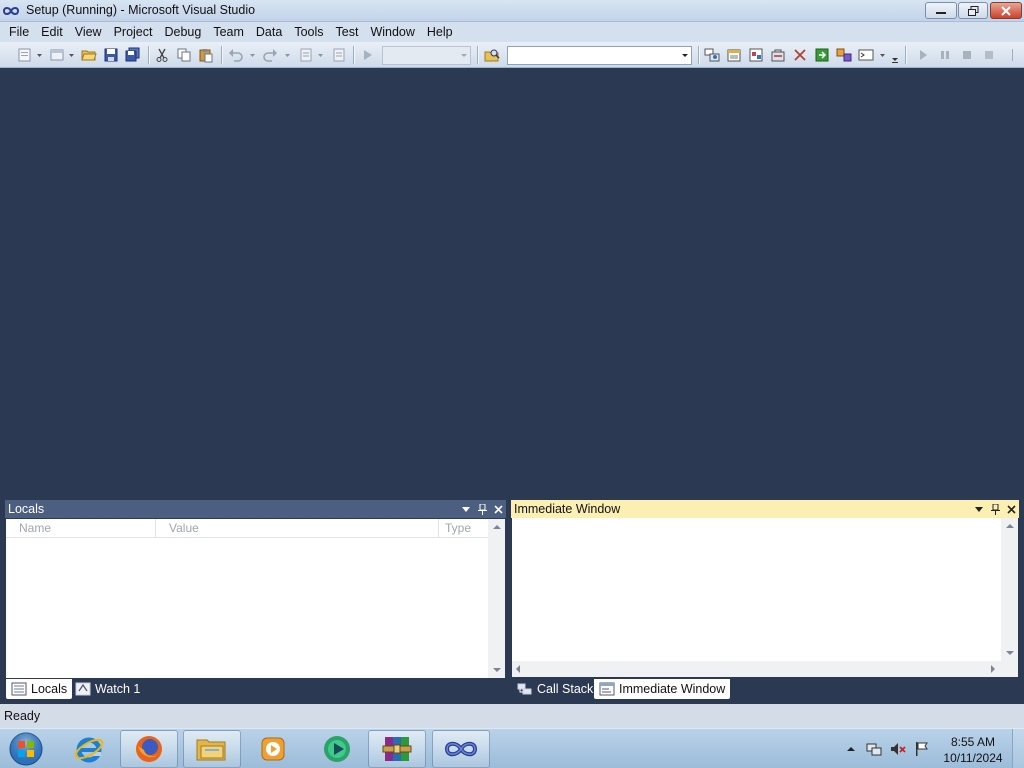 The height and width of the screenshot is (768, 1024). I want to click on tab-call-stack: Call Stack, so click(555, 689).